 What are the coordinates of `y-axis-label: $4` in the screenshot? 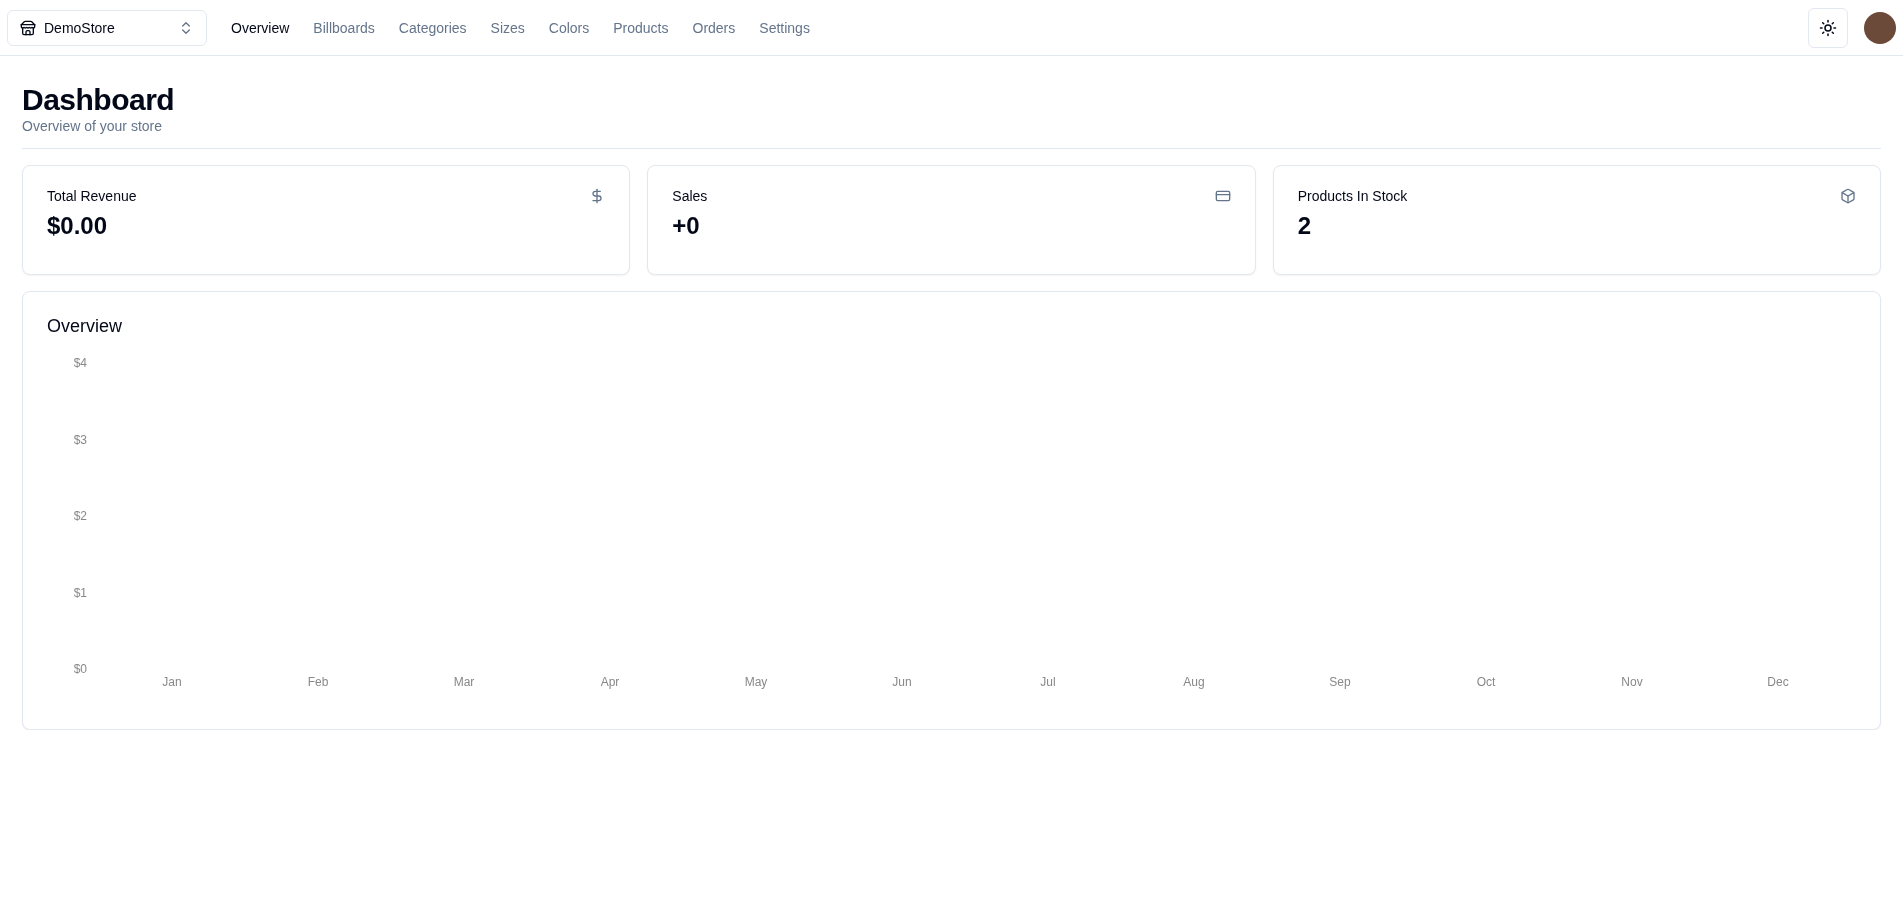 It's located at (80, 363).